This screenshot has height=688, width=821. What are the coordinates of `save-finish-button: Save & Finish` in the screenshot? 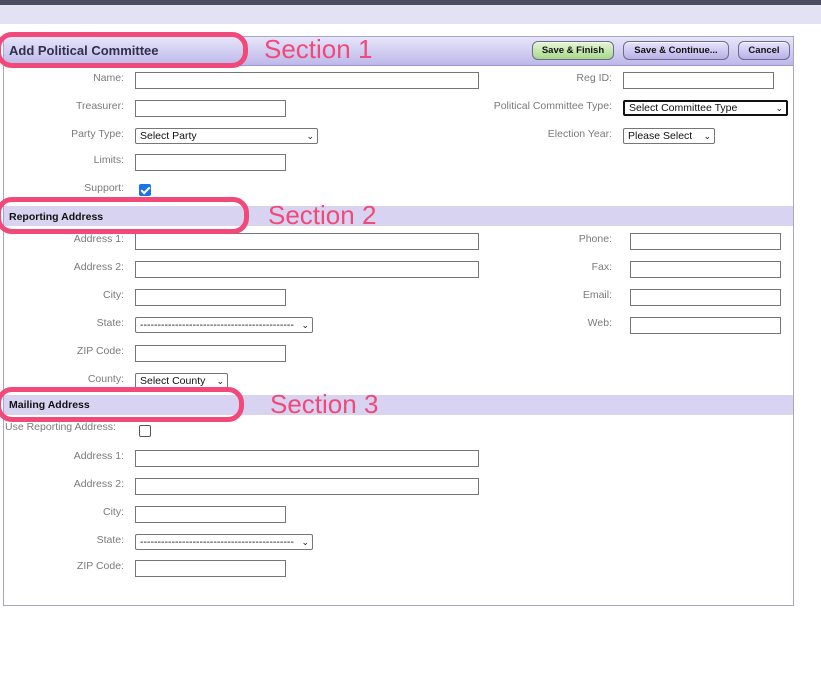 It's located at (573, 50).